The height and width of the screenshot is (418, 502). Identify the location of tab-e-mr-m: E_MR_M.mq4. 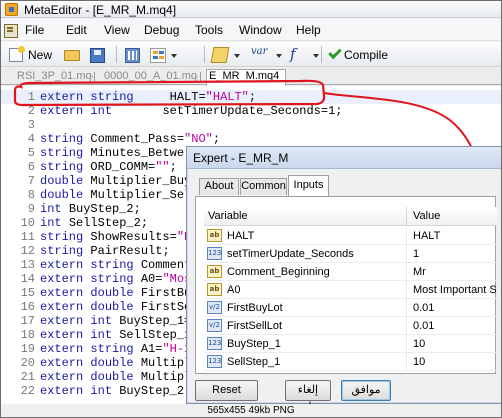
(246, 77).